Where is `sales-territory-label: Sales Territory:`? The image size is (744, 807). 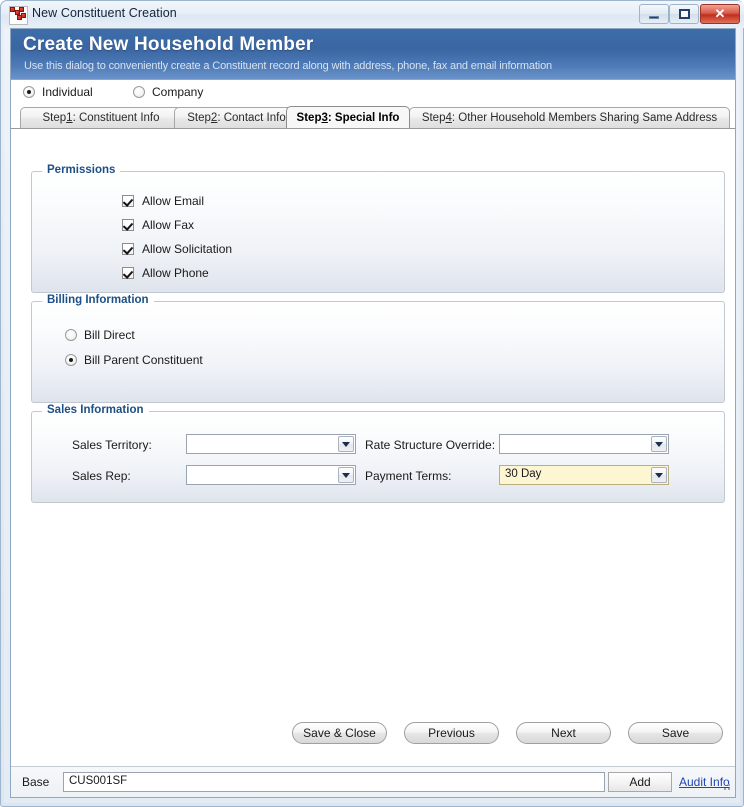
sales-territory-label: Sales Territory: is located at coordinates (112, 445).